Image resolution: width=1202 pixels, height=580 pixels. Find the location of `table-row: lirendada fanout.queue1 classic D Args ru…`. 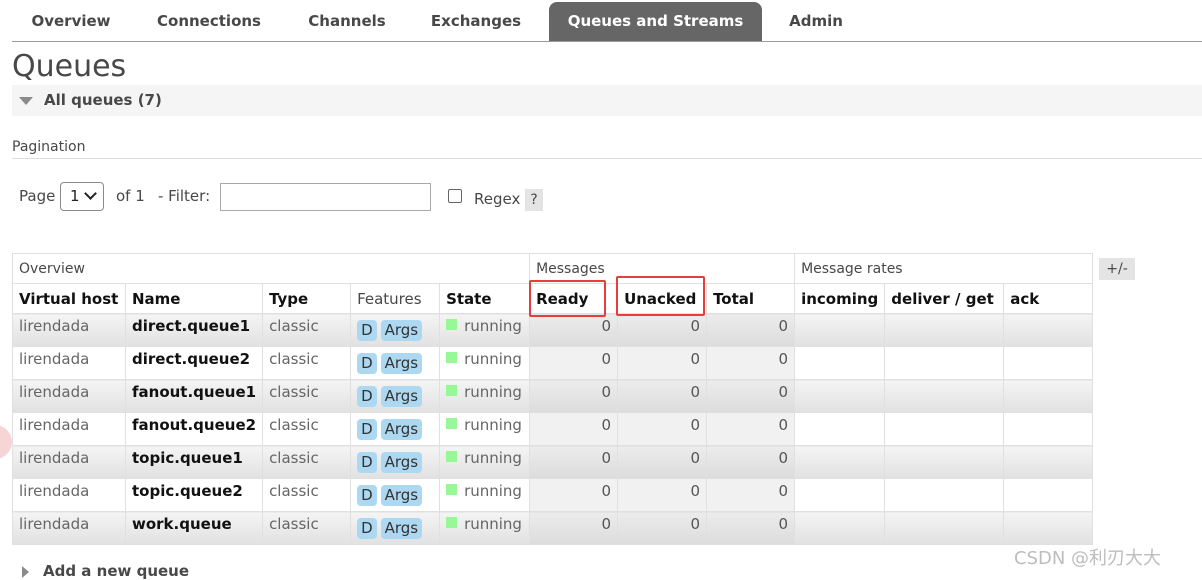

table-row: lirendada fanout.queue1 classic D Args ru… is located at coordinates (553, 396).